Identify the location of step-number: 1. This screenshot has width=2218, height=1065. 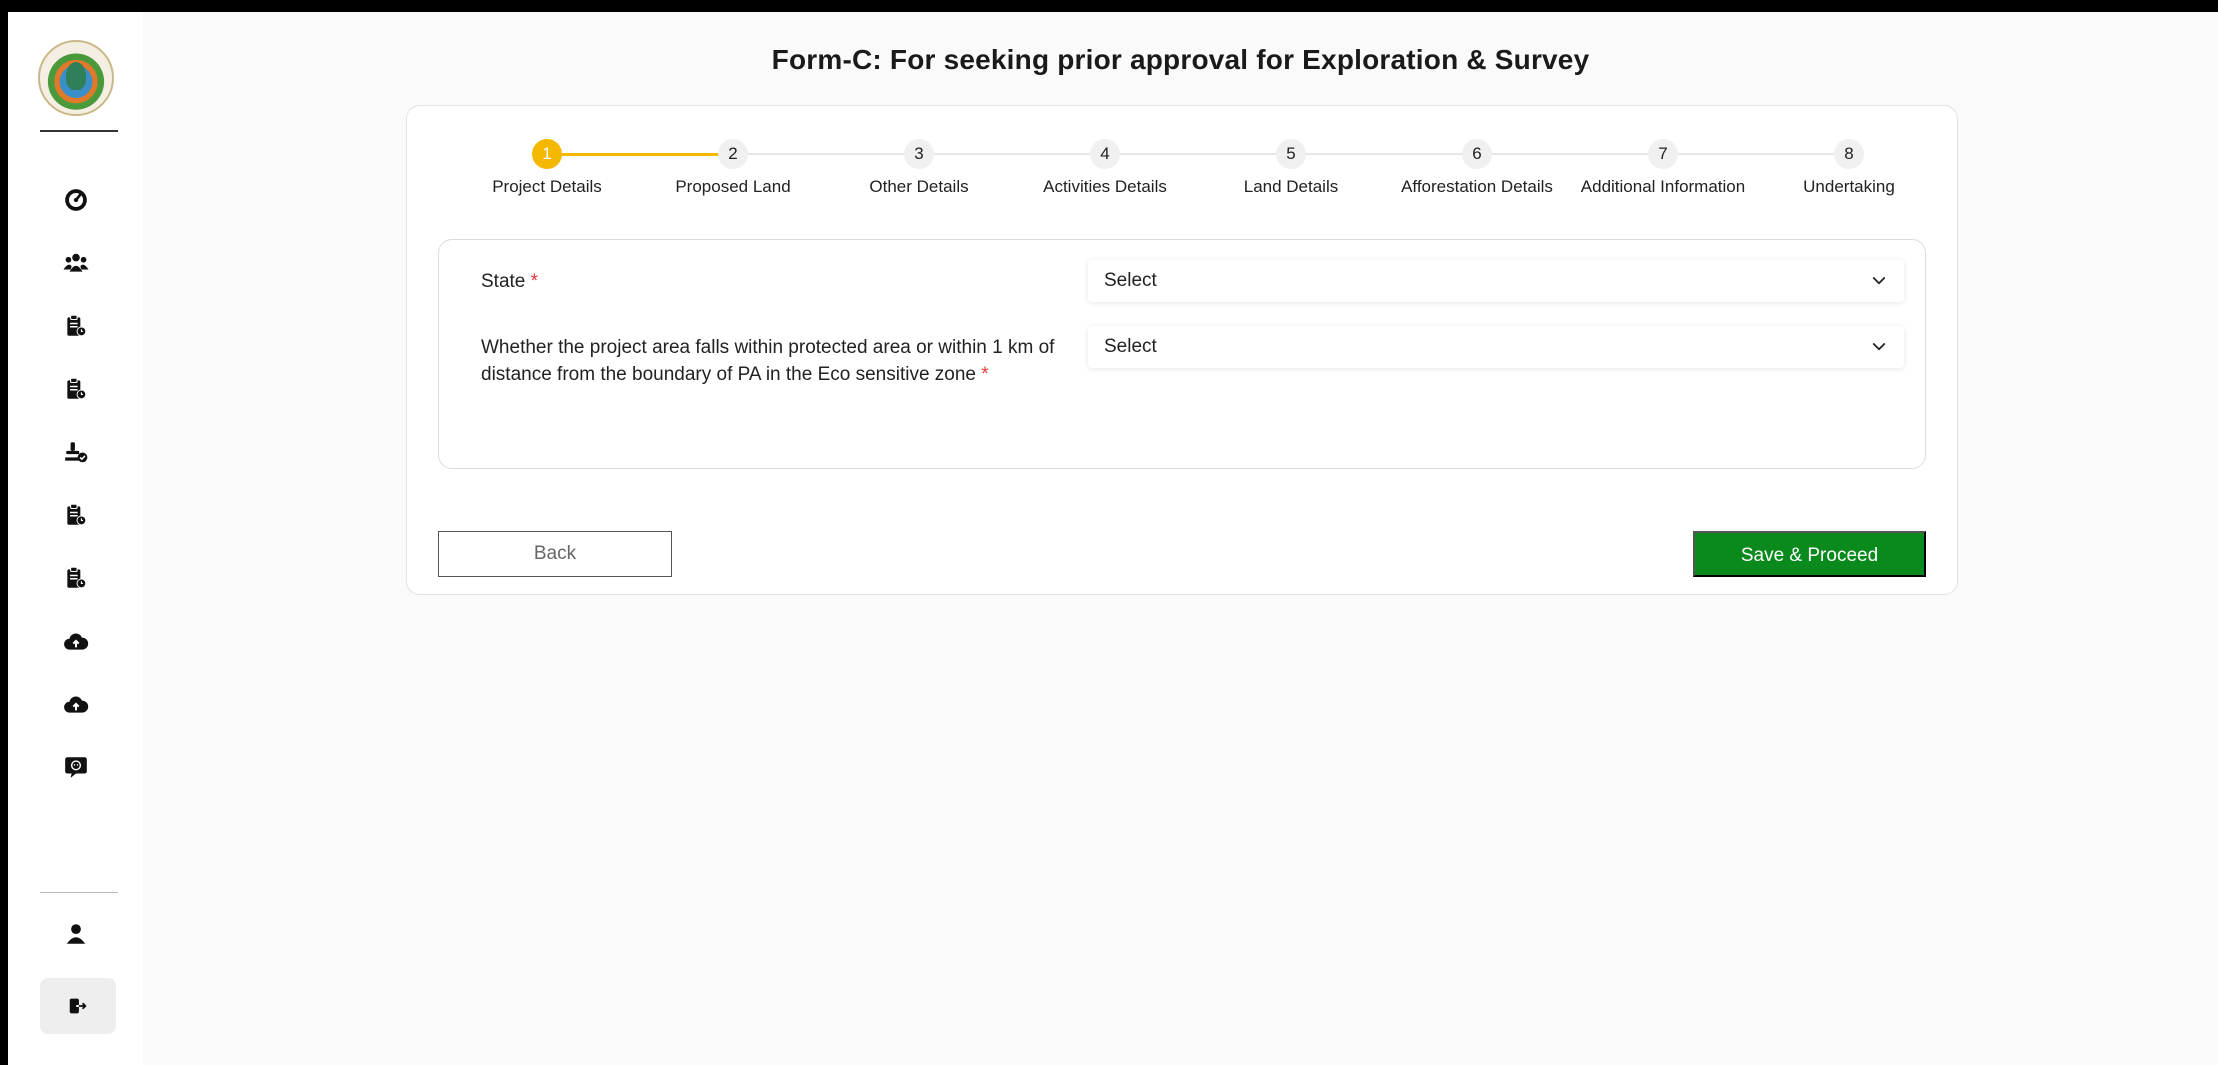
(547, 154).